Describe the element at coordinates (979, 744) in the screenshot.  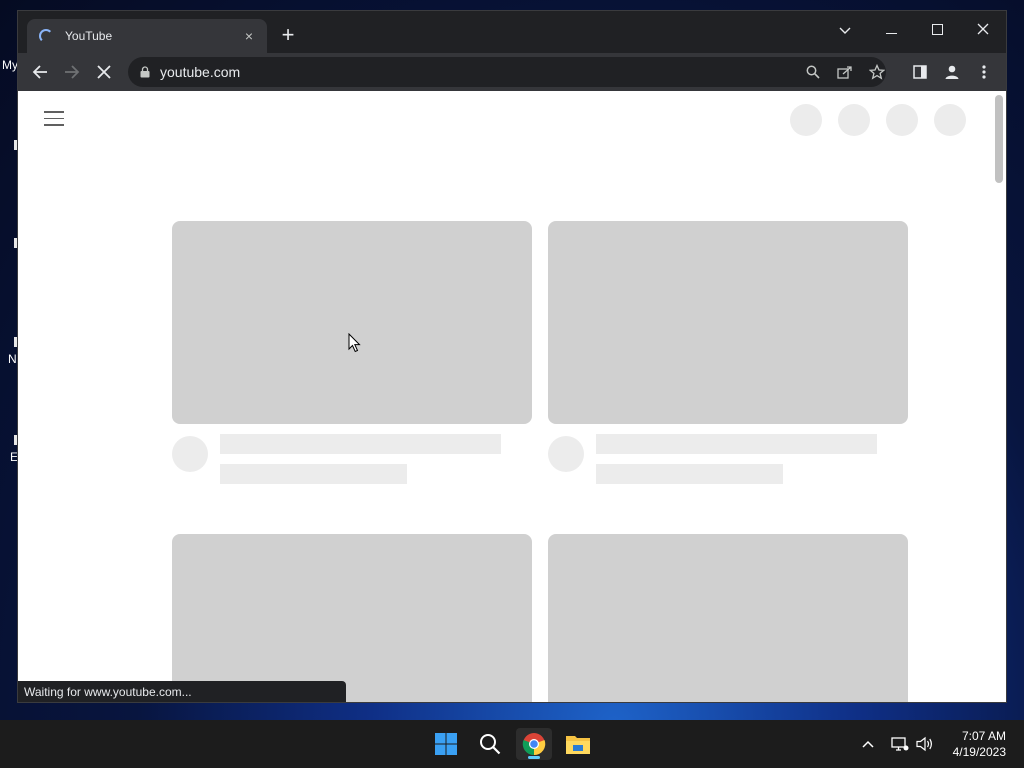
I see `system-clock: 7:07 AM 4/19/2023` at that location.